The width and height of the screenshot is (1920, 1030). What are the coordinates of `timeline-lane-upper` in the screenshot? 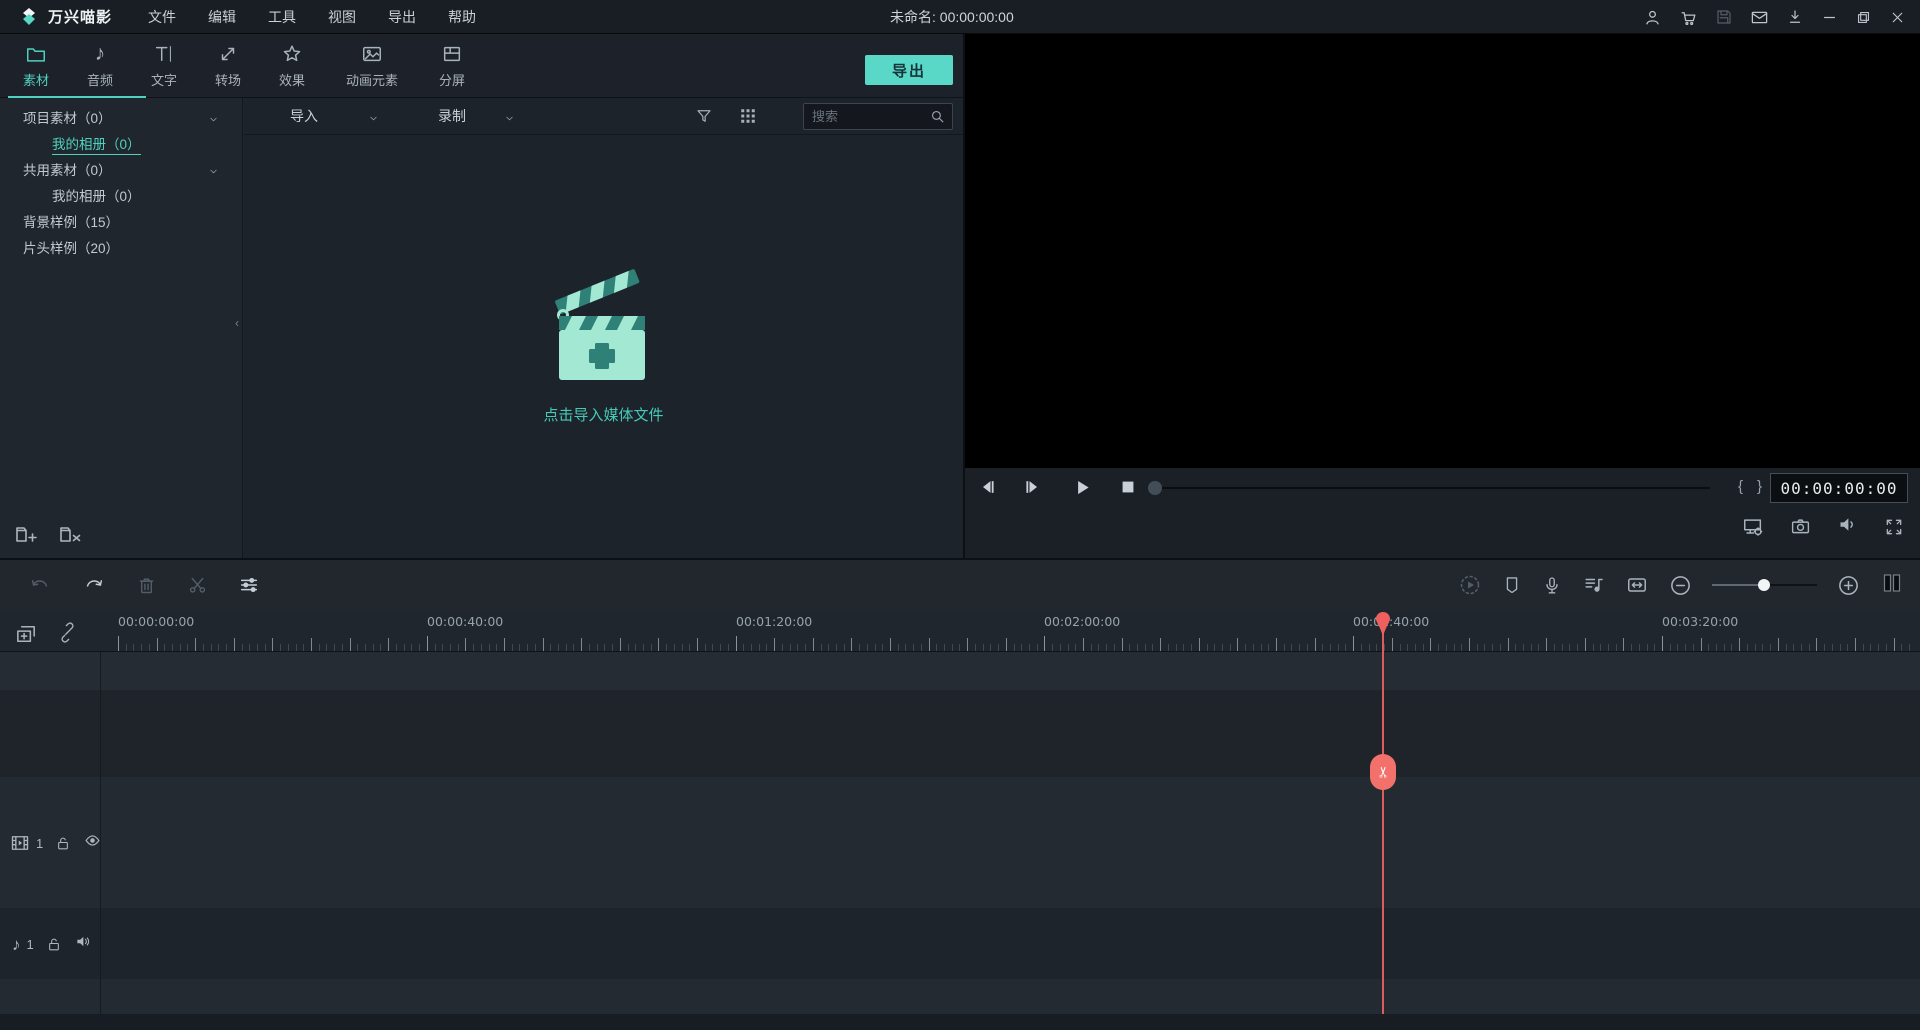 It's located at (960, 671).